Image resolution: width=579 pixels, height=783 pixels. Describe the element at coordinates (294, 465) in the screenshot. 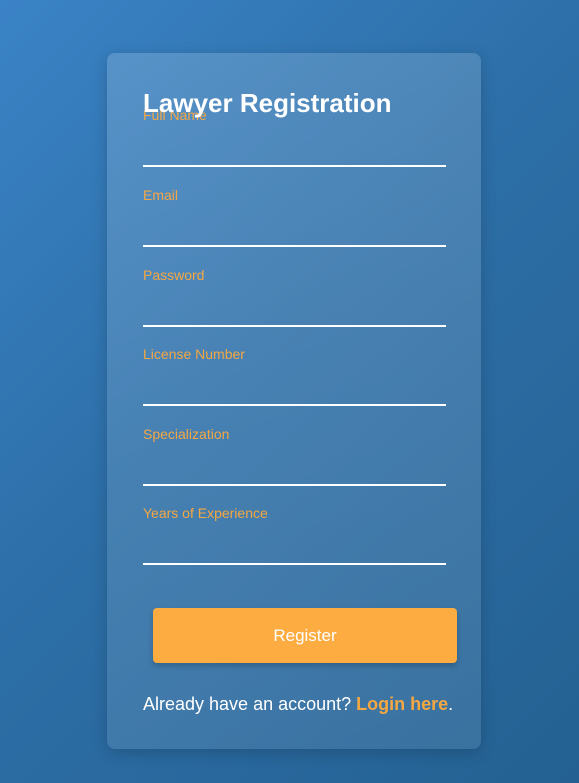

I see `specialization-input` at that location.